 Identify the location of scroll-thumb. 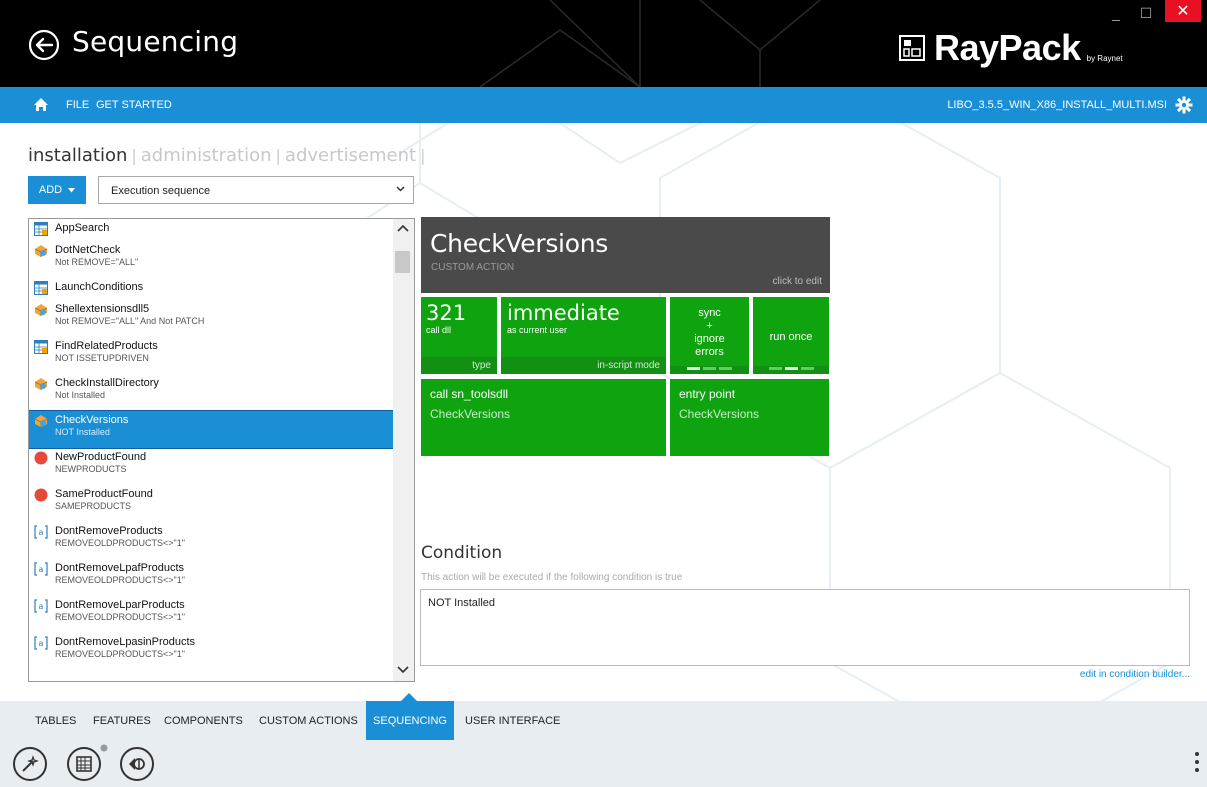
(402, 262).